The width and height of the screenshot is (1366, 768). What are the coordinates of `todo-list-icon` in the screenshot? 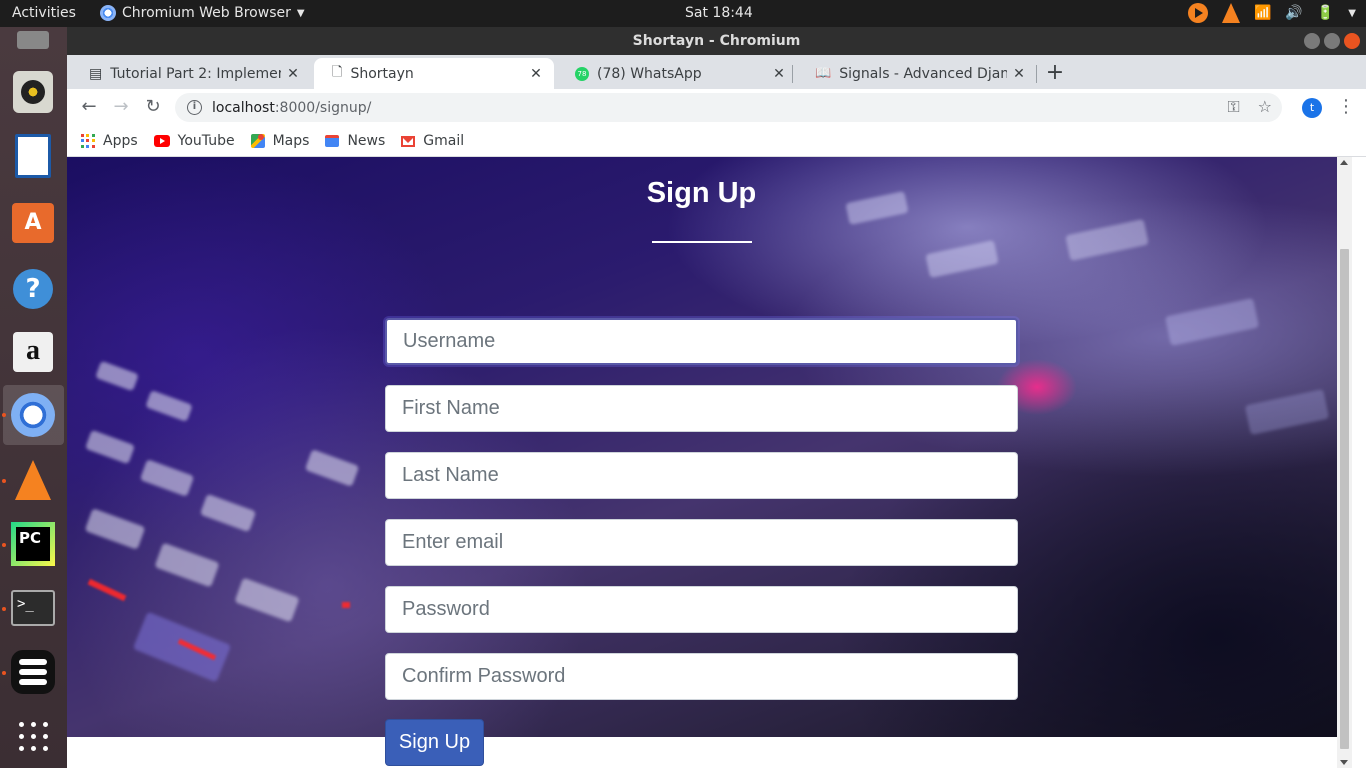 It's located at (33, 672).